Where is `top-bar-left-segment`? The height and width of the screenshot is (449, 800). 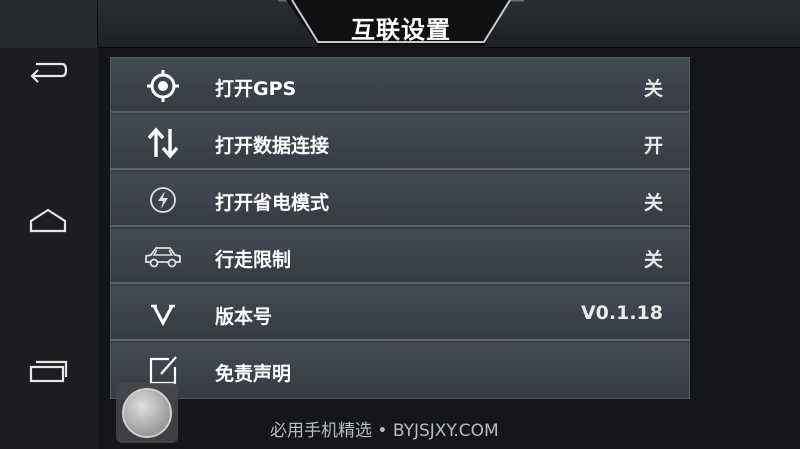
top-bar-left-segment is located at coordinates (49, 24).